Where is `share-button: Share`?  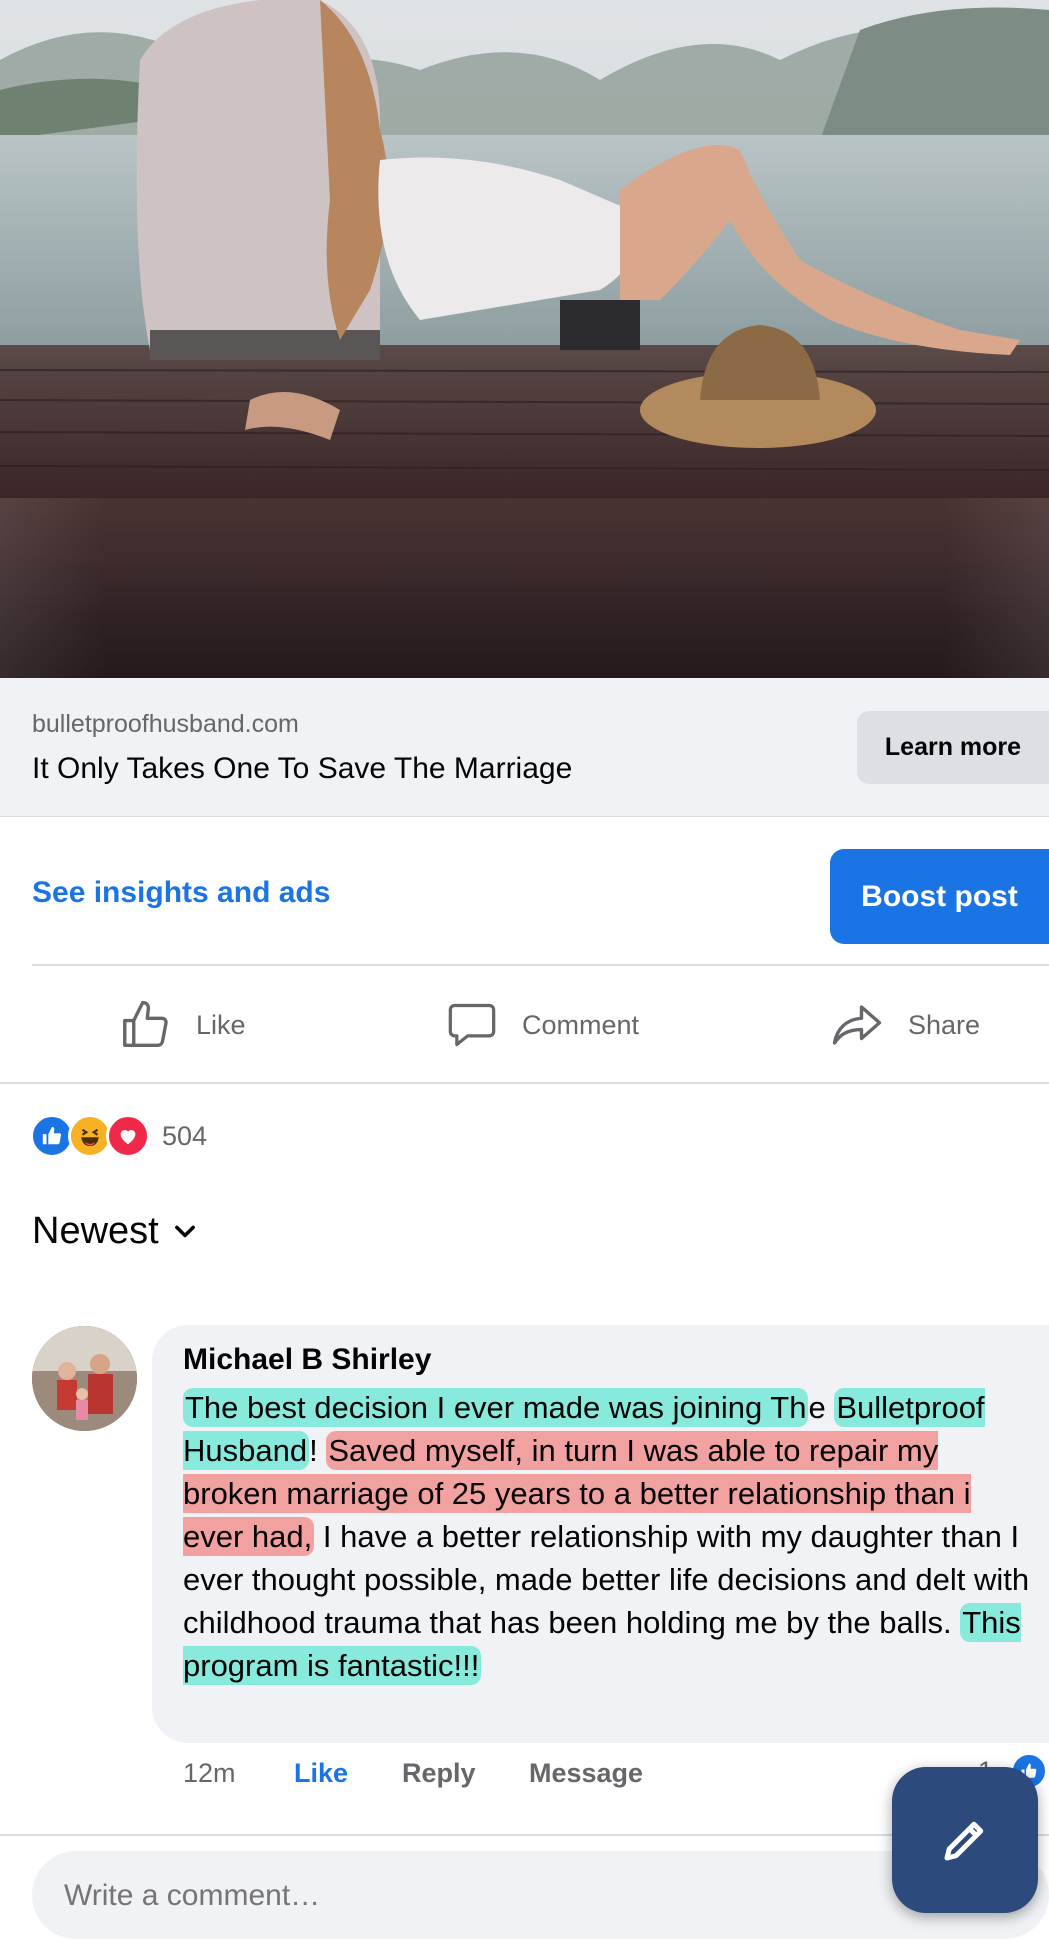 share-button: Share is located at coordinates (905, 1025).